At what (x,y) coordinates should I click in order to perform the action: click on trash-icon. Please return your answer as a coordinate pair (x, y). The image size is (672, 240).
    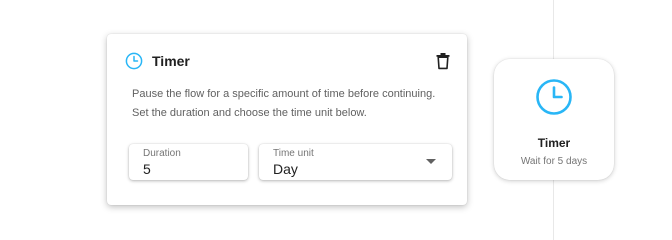
    Looking at the image, I should click on (443, 61).